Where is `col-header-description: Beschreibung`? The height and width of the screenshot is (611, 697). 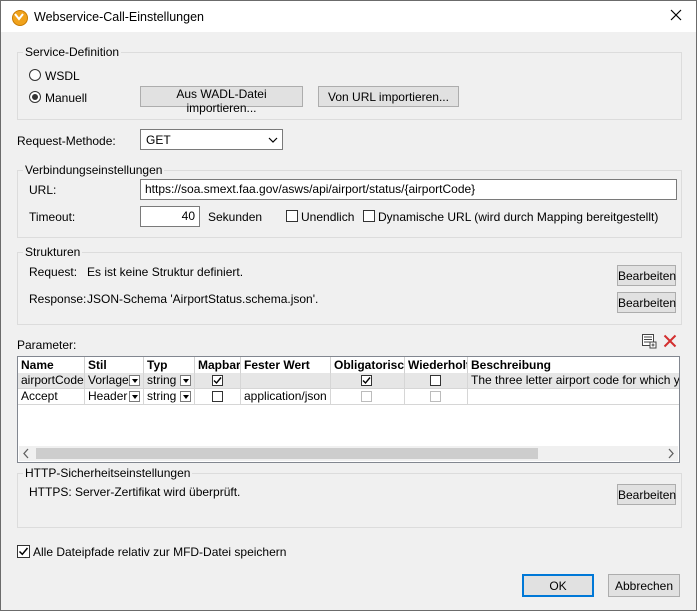
col-header-description: Beschreibung is located at coordinates (573, 365).